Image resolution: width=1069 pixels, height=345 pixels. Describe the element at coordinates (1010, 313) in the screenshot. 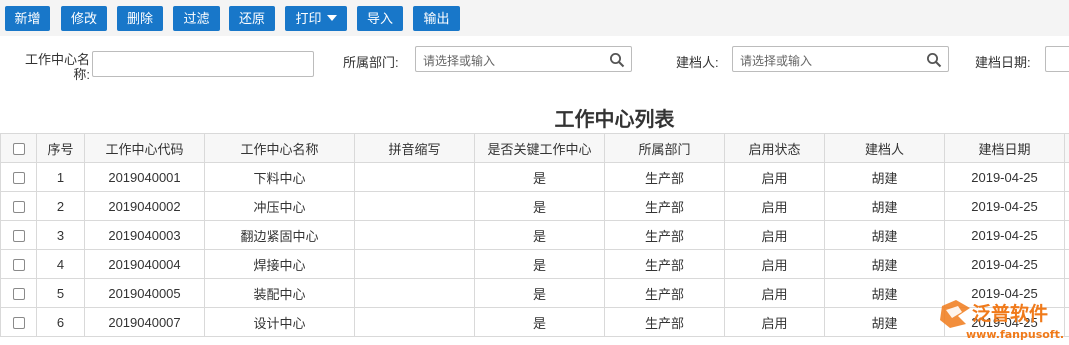

I see `watermark-brand: 泛普软件` at that location.